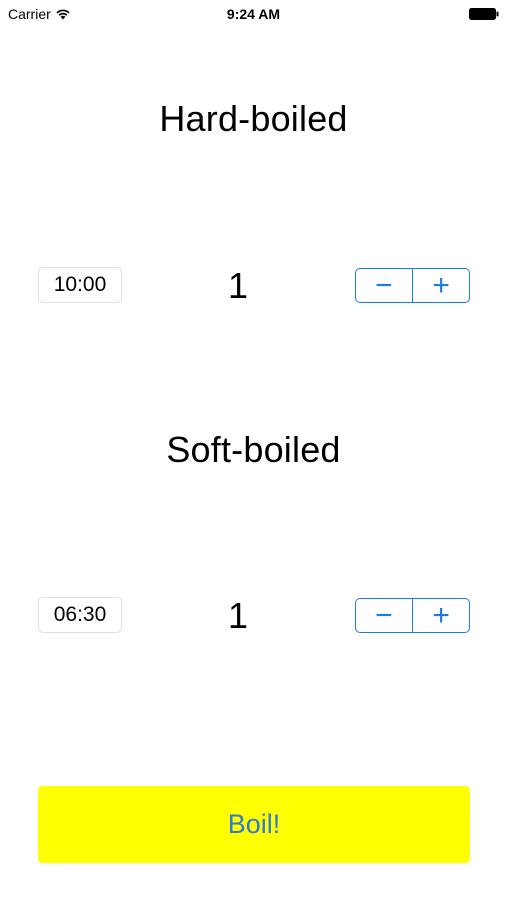 The width and height of the screenshot is (507, 900). Describe the element at coordinates (238, 285) in the screenshot. I see `count-label-hard-boiled: 1` at that location.